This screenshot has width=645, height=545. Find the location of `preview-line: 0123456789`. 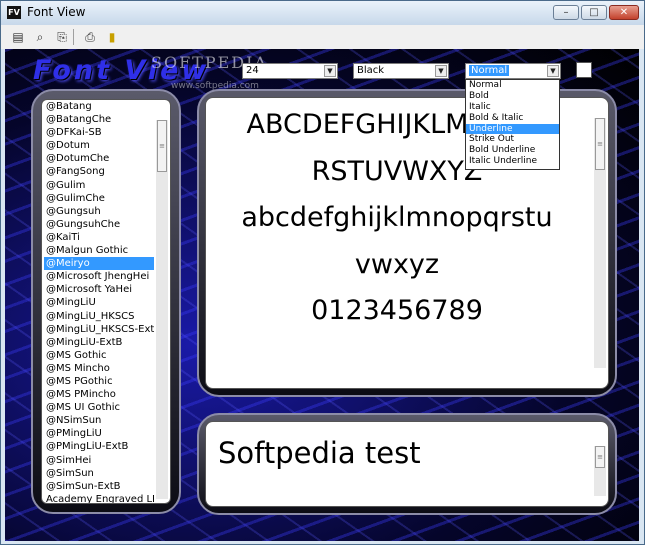

preview-line: 0123456789 is located at coordinates (397, 310).